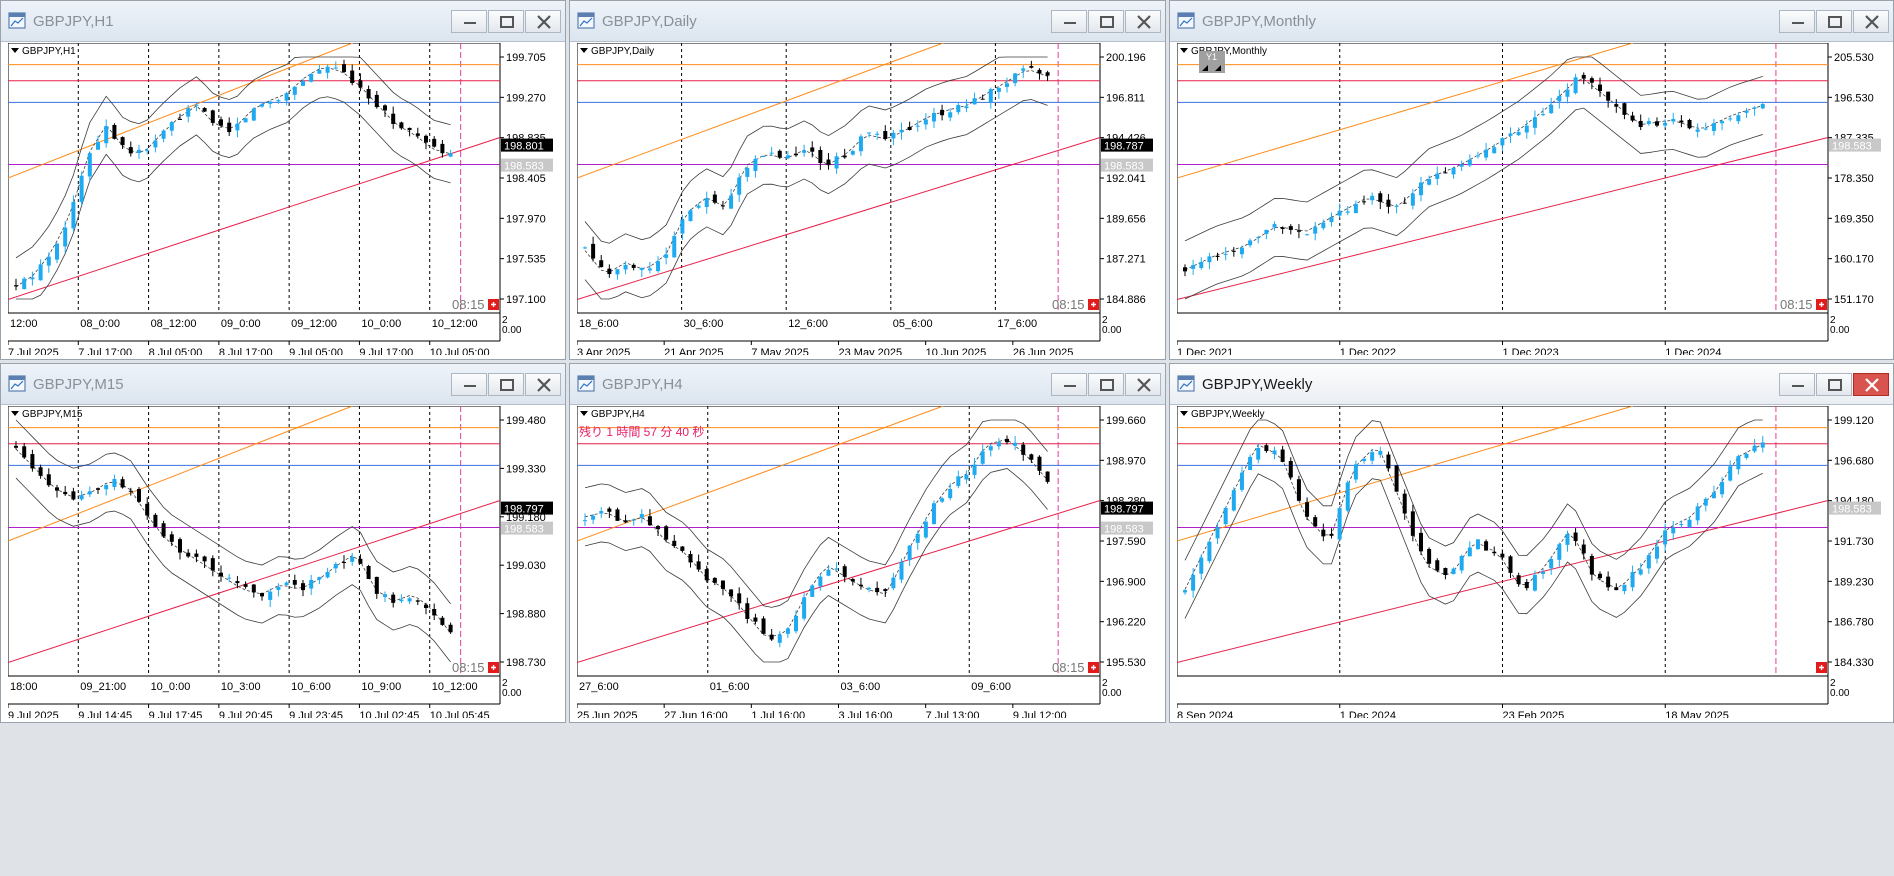  Describe the element at coordinates (283, 21) in the screenshot. I see `title-bar: GBPJPY,H1` at that location.